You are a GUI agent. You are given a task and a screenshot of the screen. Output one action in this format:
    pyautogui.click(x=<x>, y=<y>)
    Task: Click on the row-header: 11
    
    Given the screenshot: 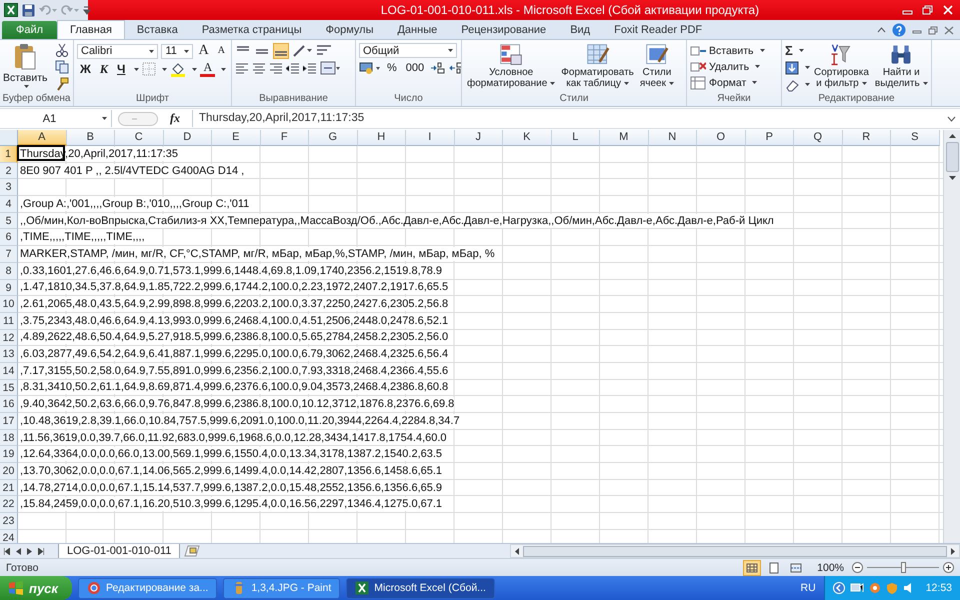 What is the action you would take?
    pyautogui.click(x=9, y=321)
    